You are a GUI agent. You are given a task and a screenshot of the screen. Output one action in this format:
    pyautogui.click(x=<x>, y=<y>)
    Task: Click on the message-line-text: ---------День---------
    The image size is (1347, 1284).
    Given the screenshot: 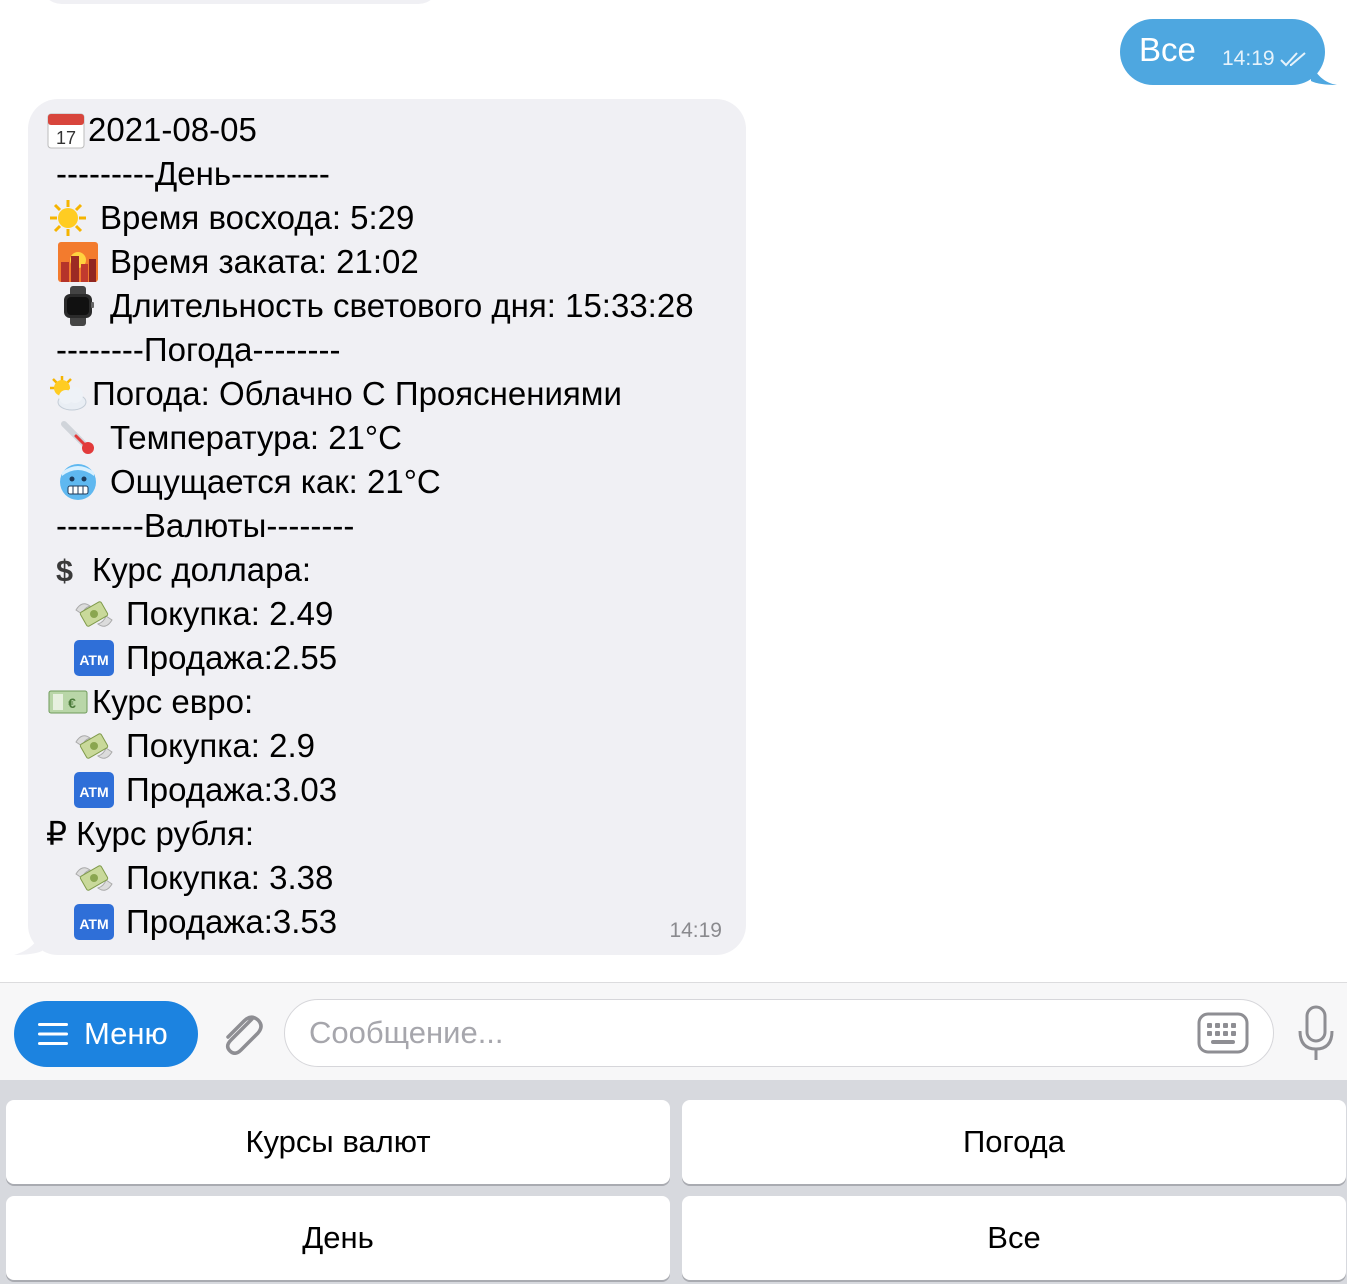 What is the action you would take?
    pyautogui.click(x=193, y=173)
    